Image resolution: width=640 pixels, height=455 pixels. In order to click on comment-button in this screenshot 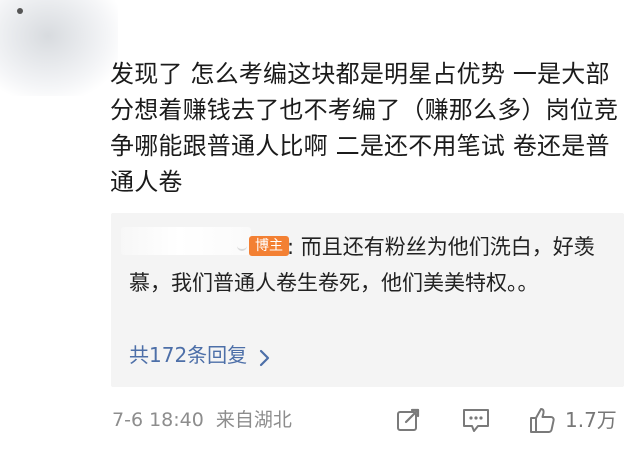, I will do `click(476, 420)`.